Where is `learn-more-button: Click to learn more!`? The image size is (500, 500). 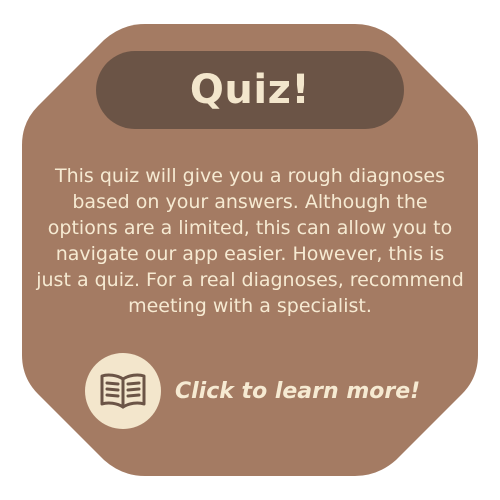 learn-more-button: Click to learn more! is located at coordinates (255, 391).